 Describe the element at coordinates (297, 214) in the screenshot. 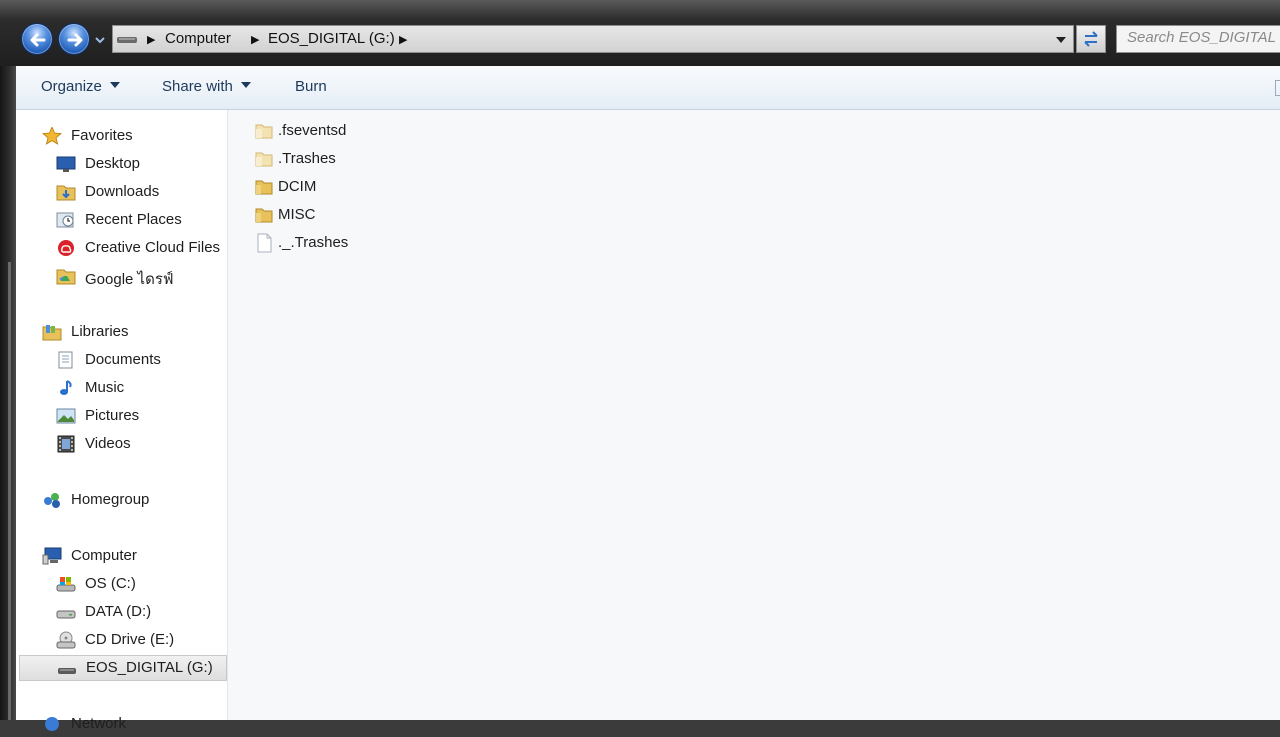

I see `file-name: MISC` at that location.